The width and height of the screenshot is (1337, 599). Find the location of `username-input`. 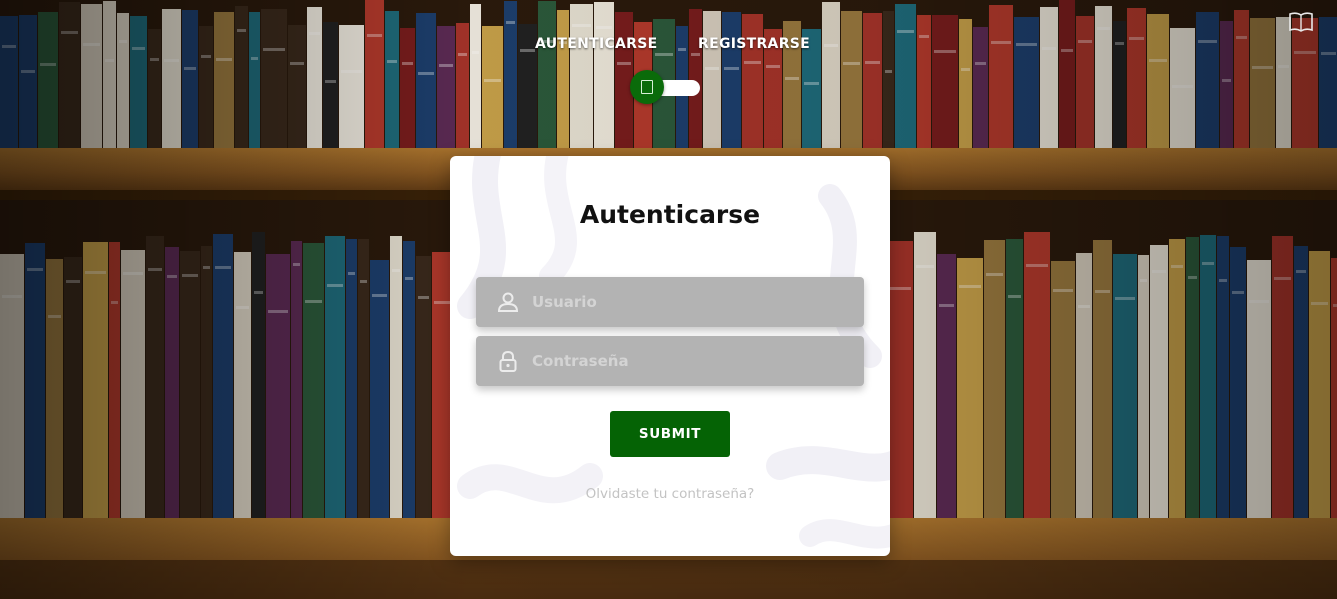

username-input is located at coordinates (698, 302).